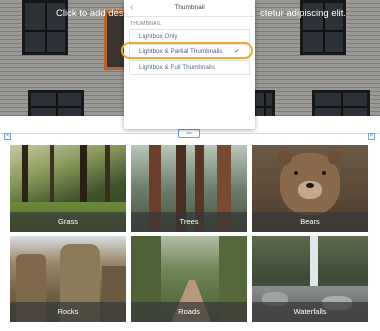 The width and height of the screenshot is (380, 331). Describe the element at coordinates (187, 50) in the screenshot. I see `selection-highlight-ring` at that location.